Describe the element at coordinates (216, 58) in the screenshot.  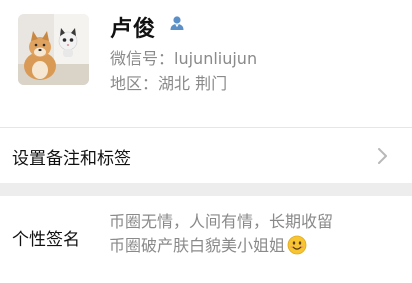
I see `wechat-id-value: lujunliujun` at that location.